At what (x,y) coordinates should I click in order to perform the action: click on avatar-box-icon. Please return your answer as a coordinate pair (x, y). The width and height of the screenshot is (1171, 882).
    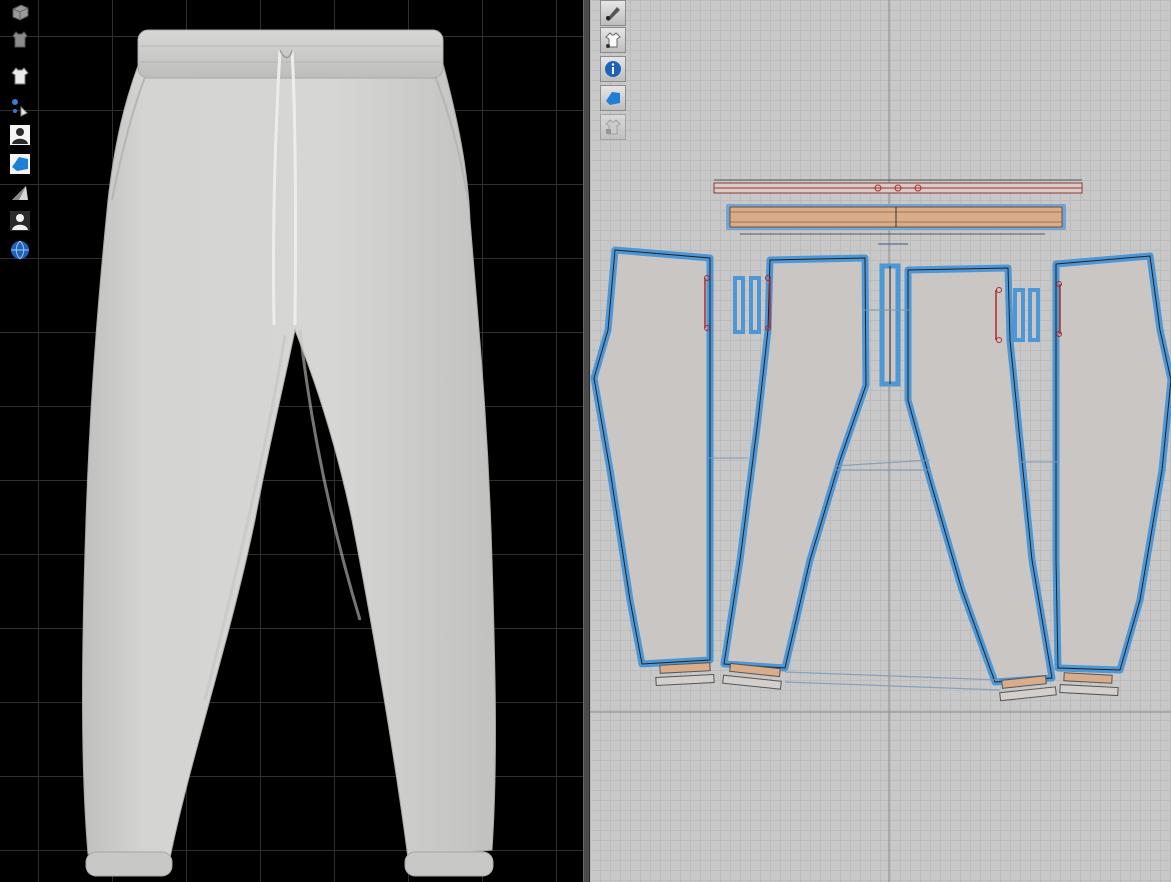
    Looking at the image, I should click on (20, 12).